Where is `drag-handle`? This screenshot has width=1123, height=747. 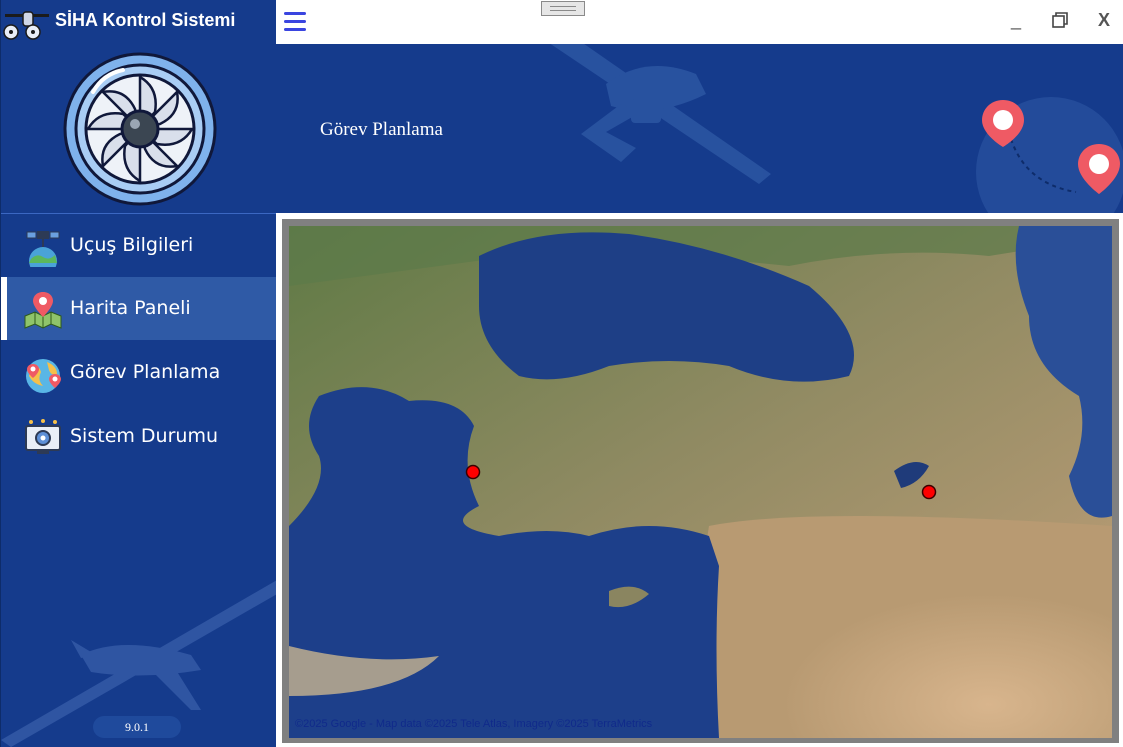
drag-handle is located at coordinates (563, 8).